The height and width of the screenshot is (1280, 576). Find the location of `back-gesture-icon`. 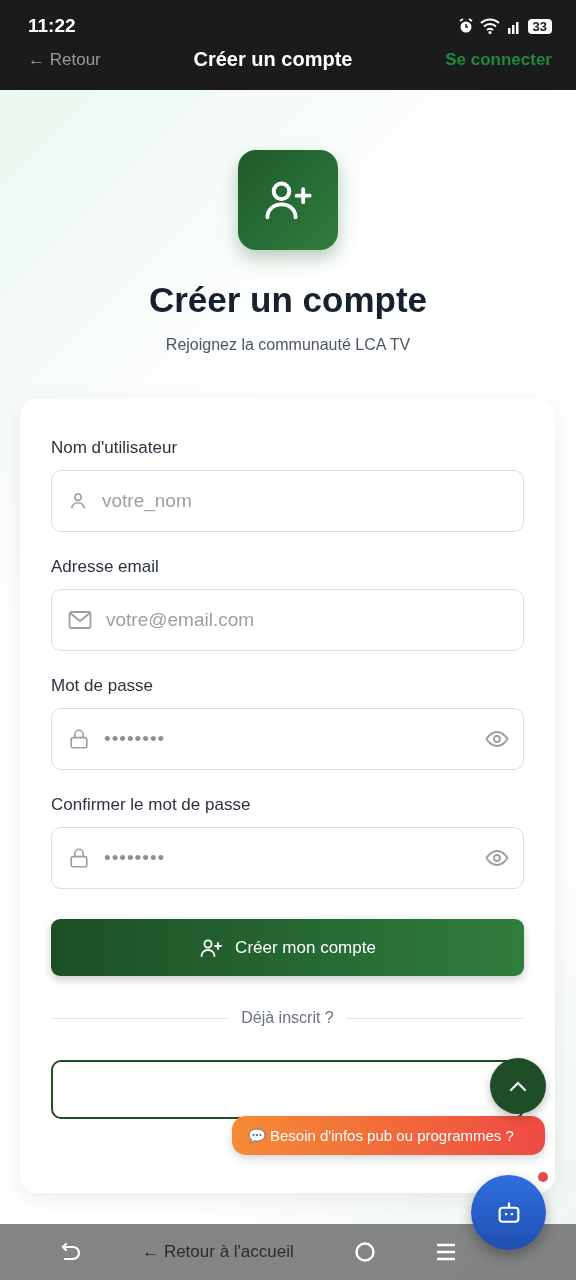

back-gesture-icon is located at coordinates (71, 1252).